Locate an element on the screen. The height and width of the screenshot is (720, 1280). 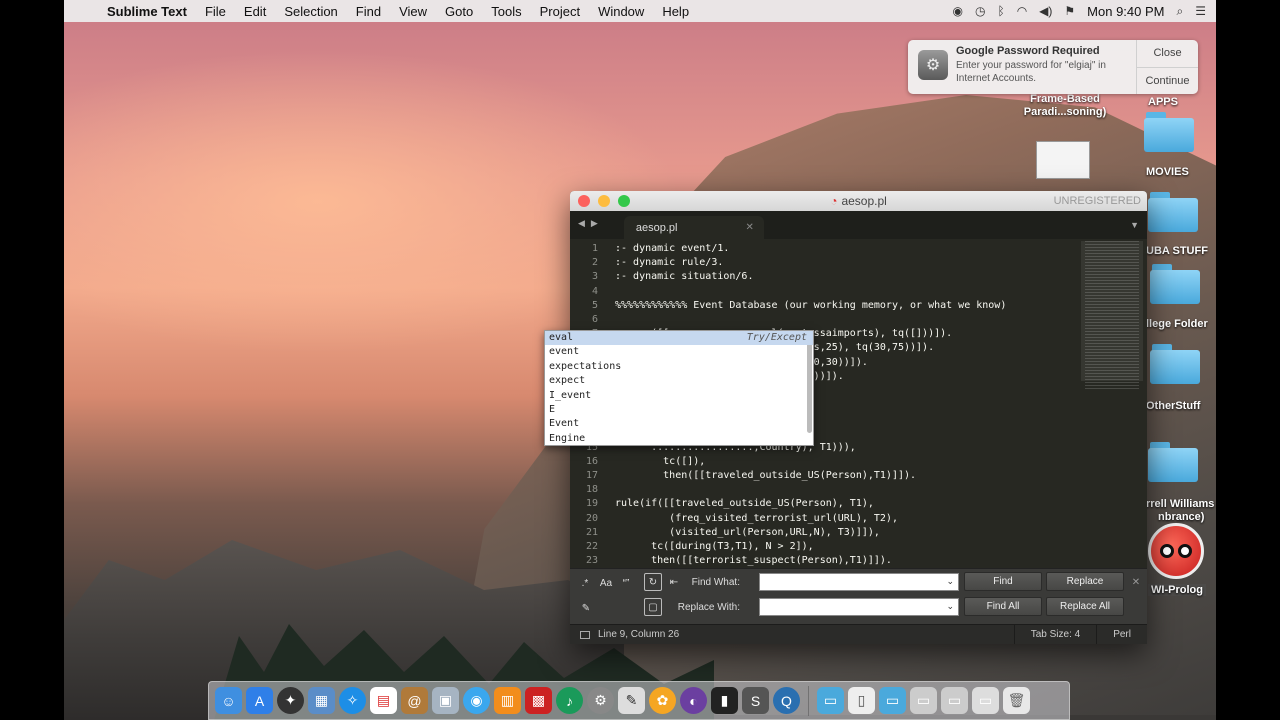
code-line: tc([]), is located at coordinates (845, 462).